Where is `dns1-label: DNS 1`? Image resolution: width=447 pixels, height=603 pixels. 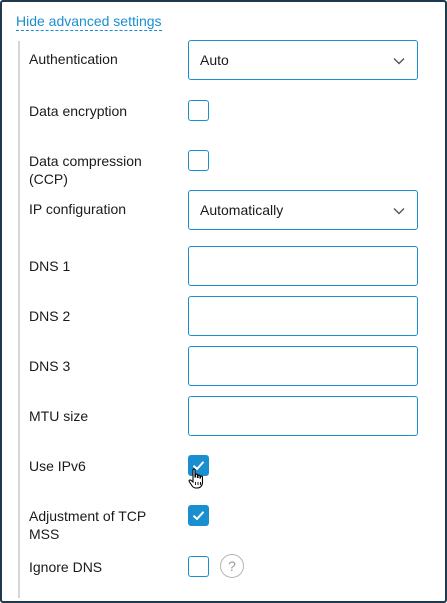 dns1-label: DNS 1 is located at coordinates (50, 266).